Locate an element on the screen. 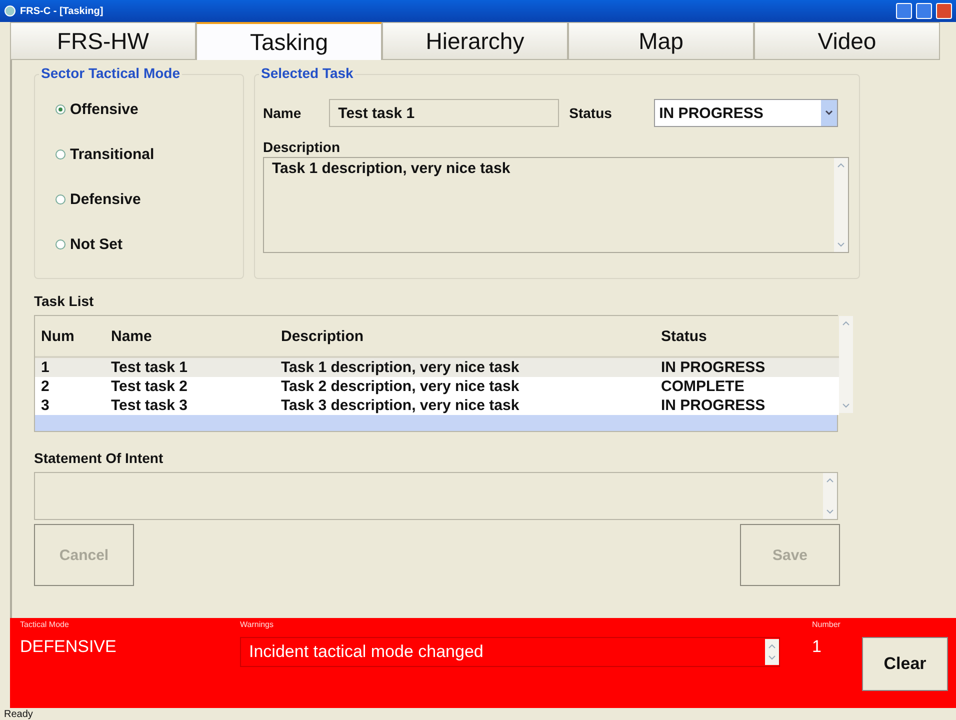 This screenshot has width=956, height=720. description-field: Task 1 description, very nice task is located at coordinates (556, 205).